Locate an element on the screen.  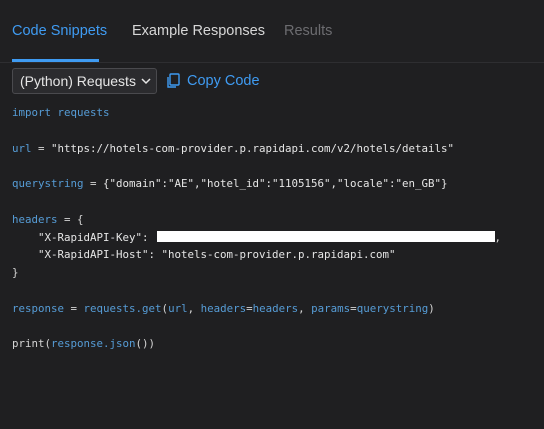
code-host-header: "X-RapidAPI-Host": is located at coordinates (97, 255).